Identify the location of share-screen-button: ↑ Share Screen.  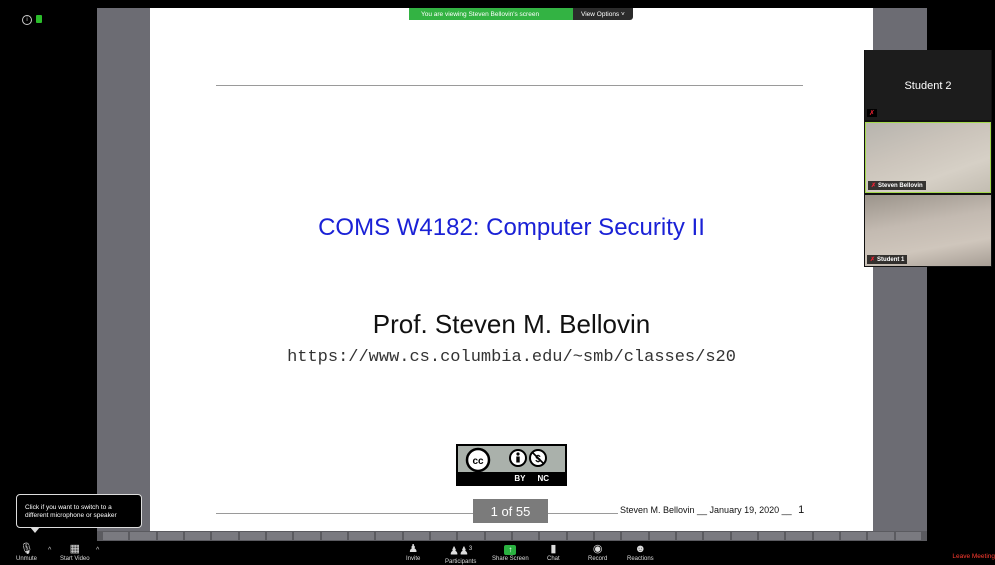
(510, 552).